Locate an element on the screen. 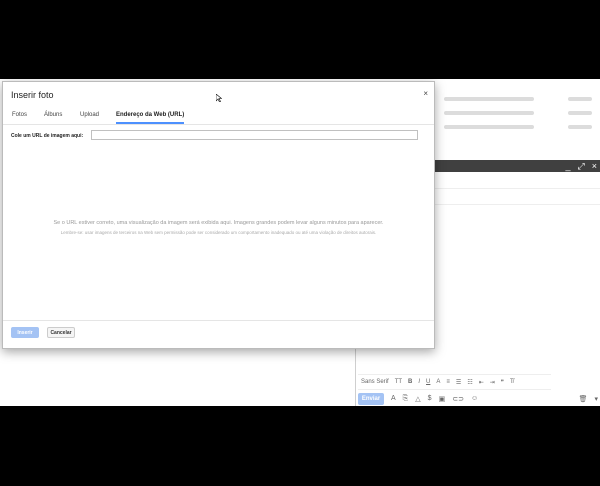 Image resolution: width=600 pixels, height=486 pixels. url-label: Cole um URL de imagem aqui: is located at coordinates (47, 136).